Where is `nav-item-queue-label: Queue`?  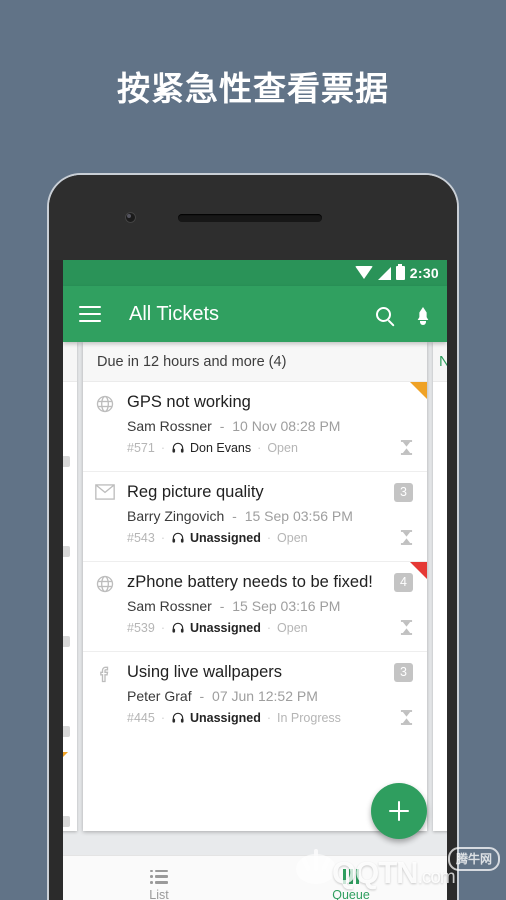 nav-item-queue-label: Queue is located at coordinates (351, 894).